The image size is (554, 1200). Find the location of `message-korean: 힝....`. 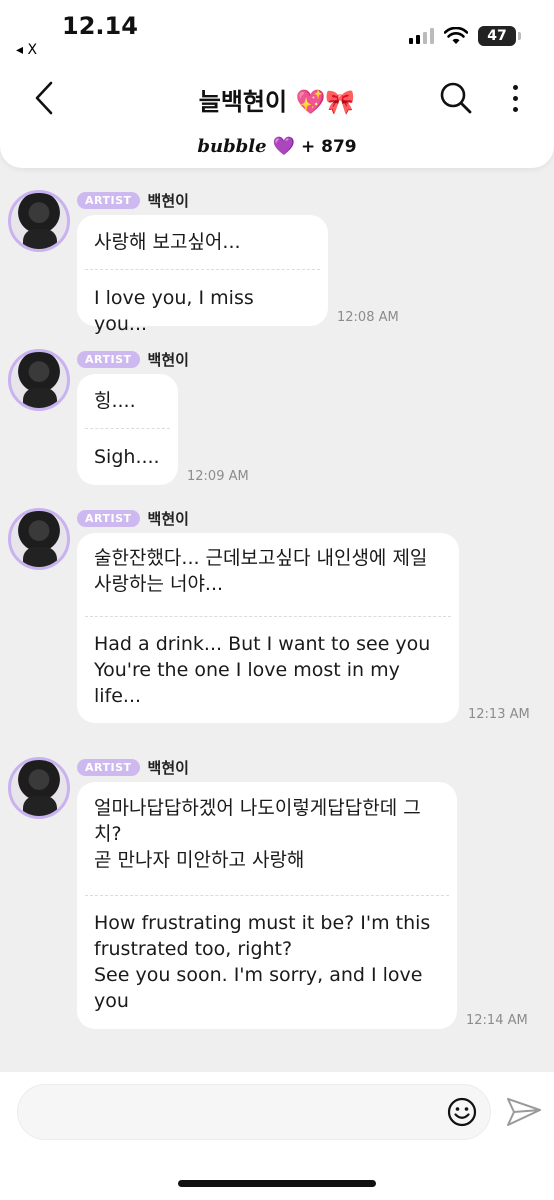

message-korean: 힝.... is located at coordinates (115, 401).